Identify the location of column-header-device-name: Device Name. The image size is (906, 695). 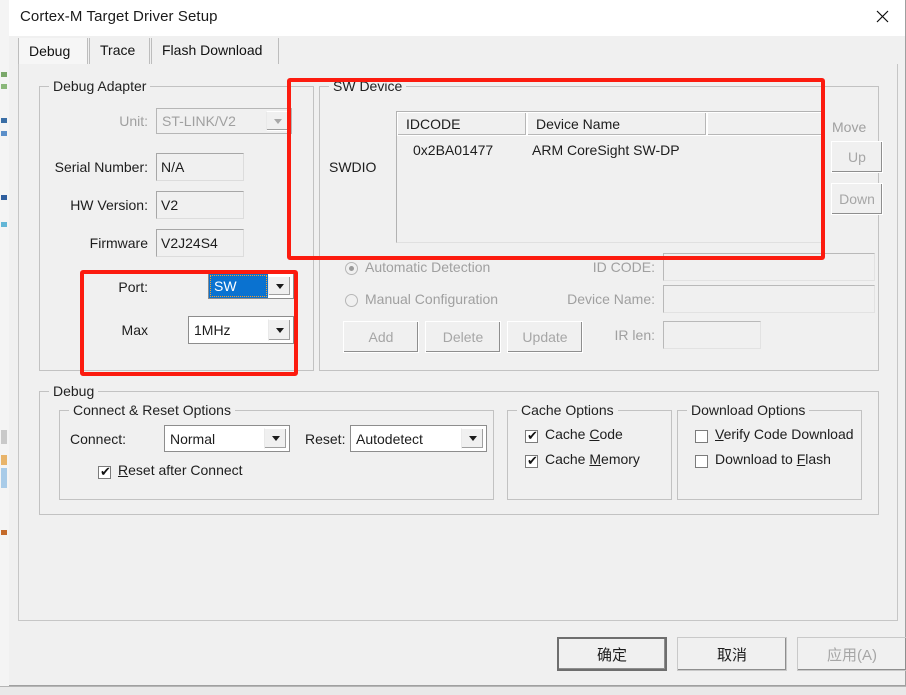
(617, 124).